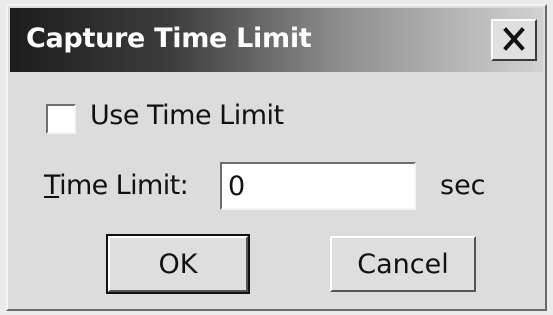 This screenshot has width=553, height=315. I want to click on close-icon, so click(514, 39).